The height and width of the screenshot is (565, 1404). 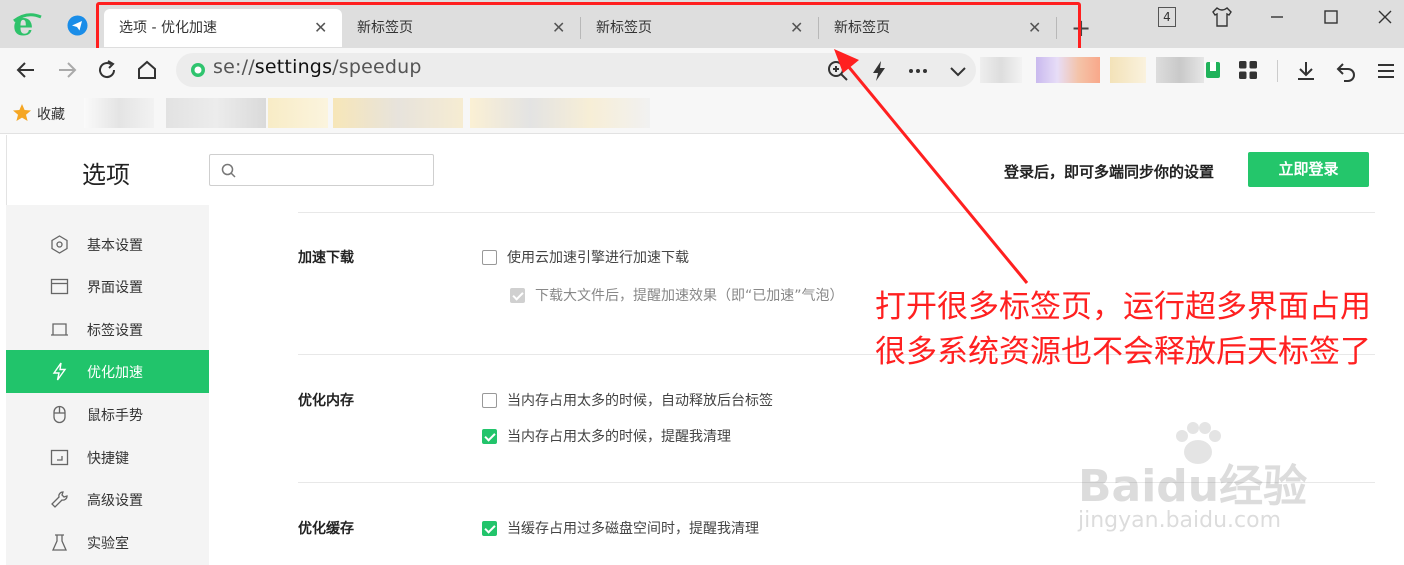 I want to click on url-text: se://settings/speedup, so click(x=317, y=67).